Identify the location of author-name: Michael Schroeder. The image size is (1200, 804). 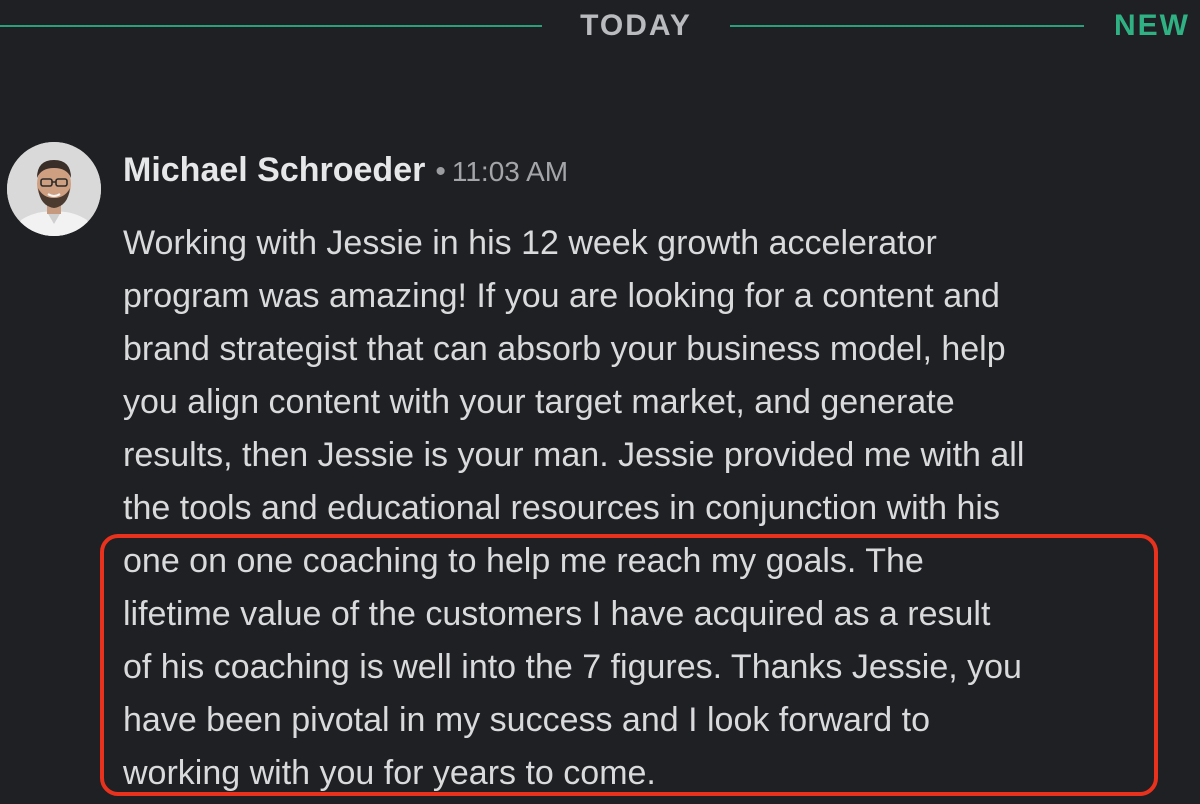
(274, 170).